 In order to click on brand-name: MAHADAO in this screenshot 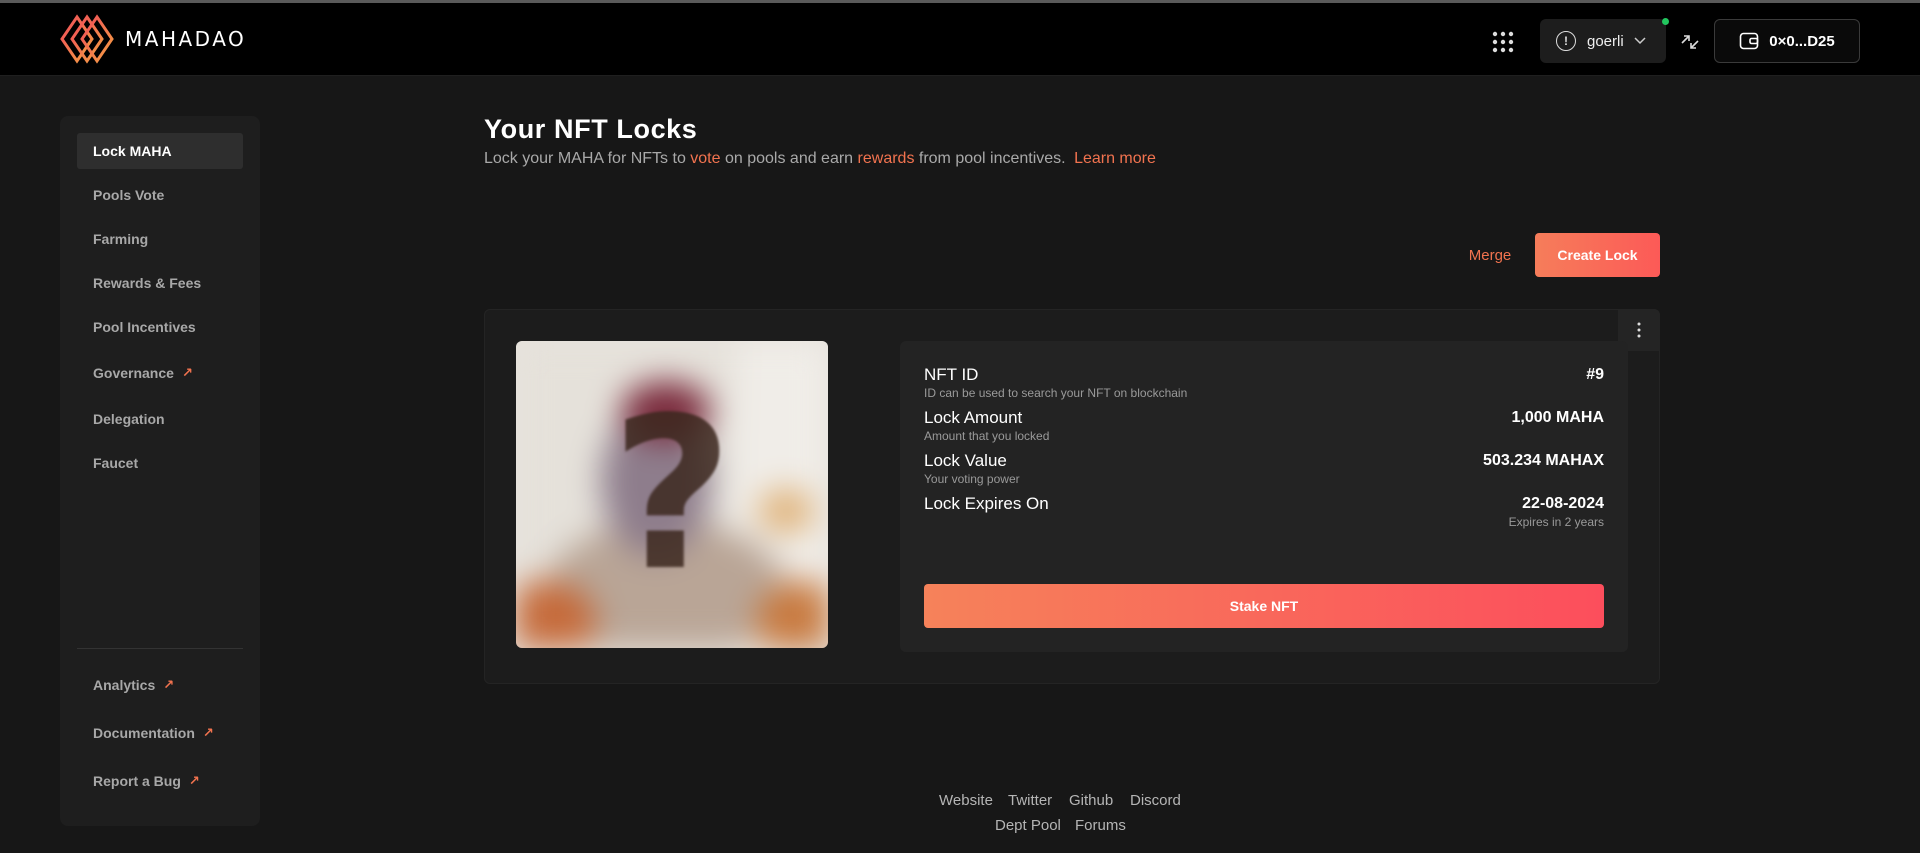, I will do `click(186, 39)`.